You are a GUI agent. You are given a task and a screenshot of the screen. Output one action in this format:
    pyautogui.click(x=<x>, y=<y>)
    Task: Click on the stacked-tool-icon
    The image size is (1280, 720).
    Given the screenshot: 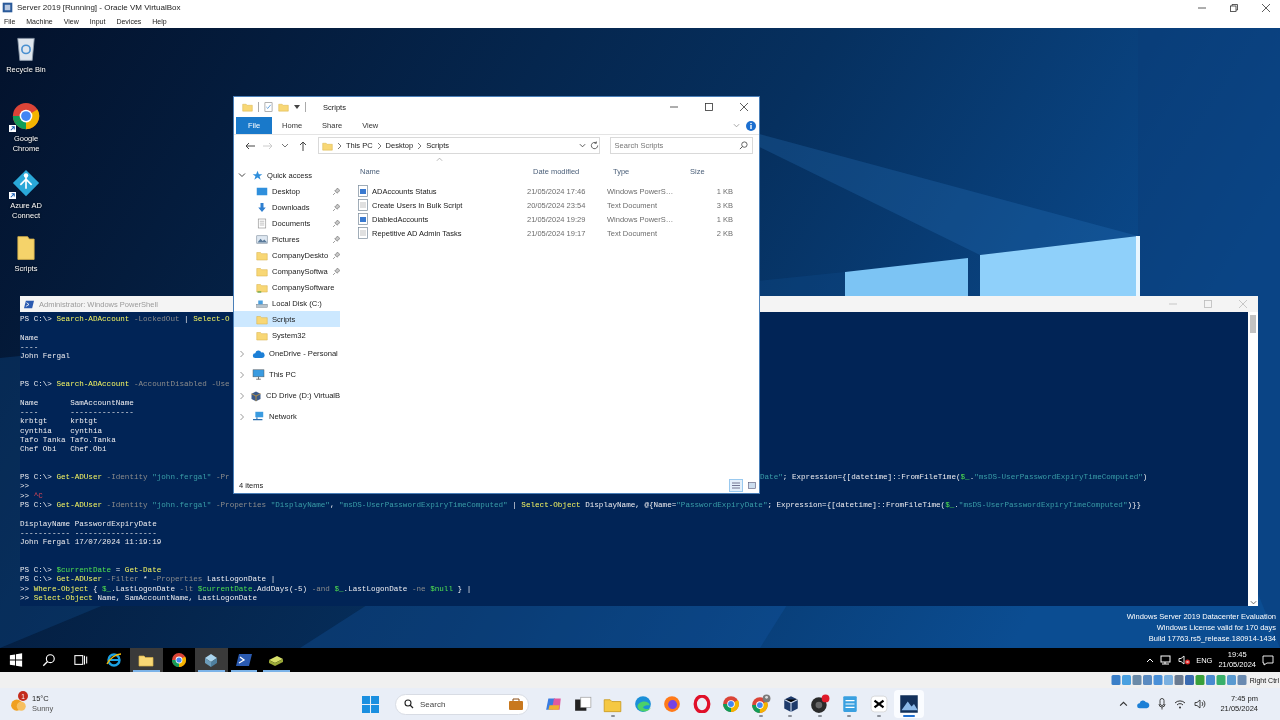 What is the action you would take?
    pyautogui.click(x=276, y=660)
    